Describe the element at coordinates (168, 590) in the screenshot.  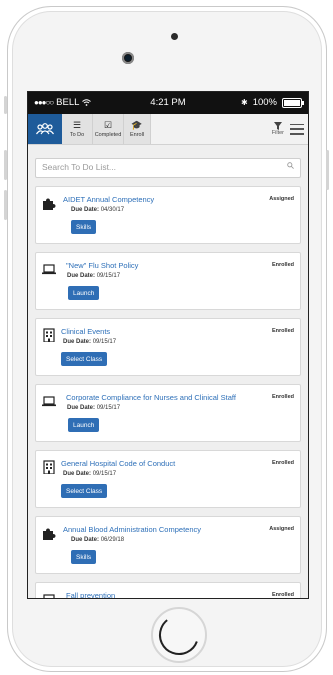
I see `list-item: Fall prevention Enrolled` at that location.